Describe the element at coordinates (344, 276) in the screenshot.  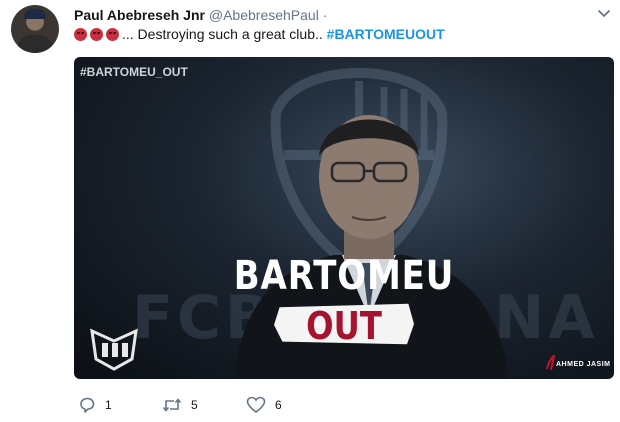
I see `headline-name: BARTOMEU` at that location.